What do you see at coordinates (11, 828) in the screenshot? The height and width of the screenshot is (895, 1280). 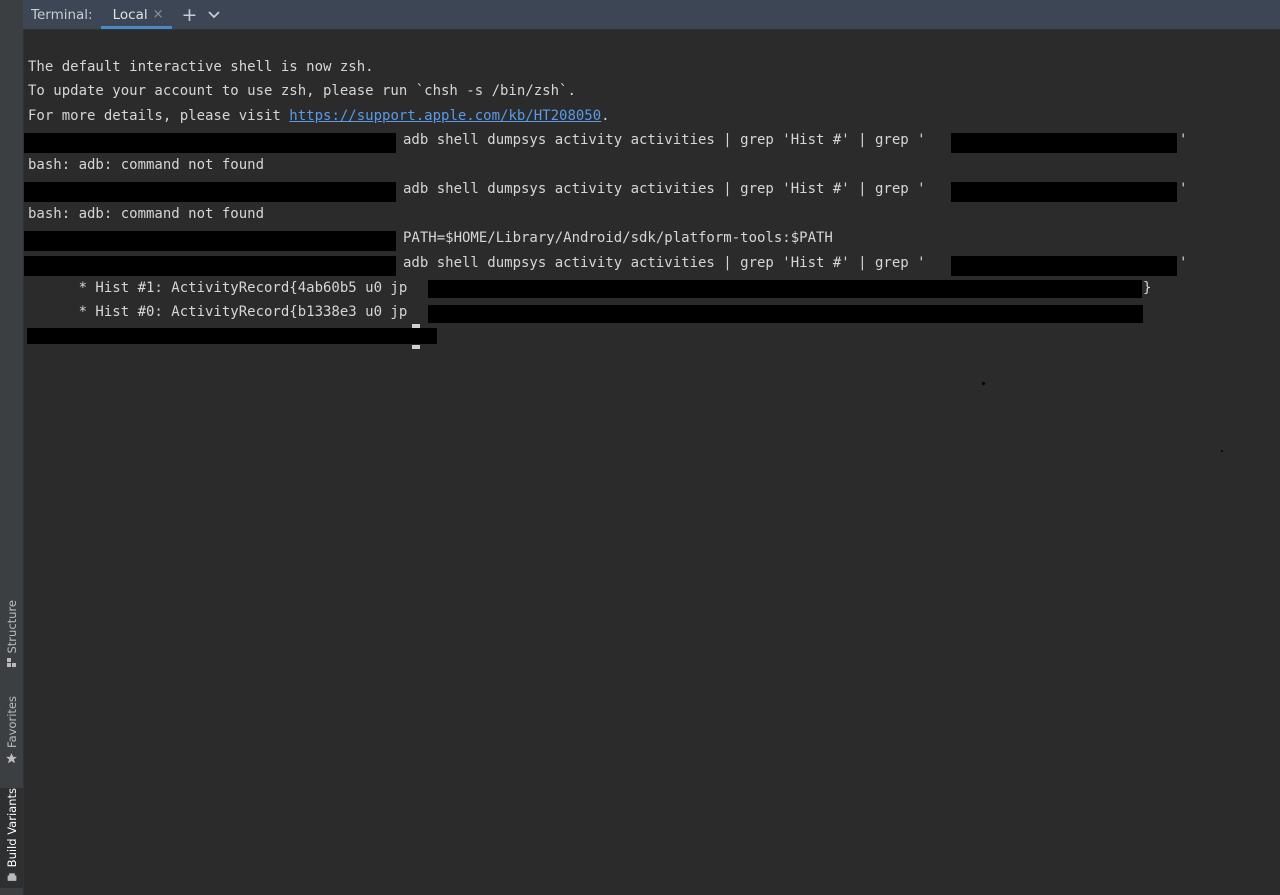 I see `build-variants-label: Build Variants` at bounding box center [11, 828].